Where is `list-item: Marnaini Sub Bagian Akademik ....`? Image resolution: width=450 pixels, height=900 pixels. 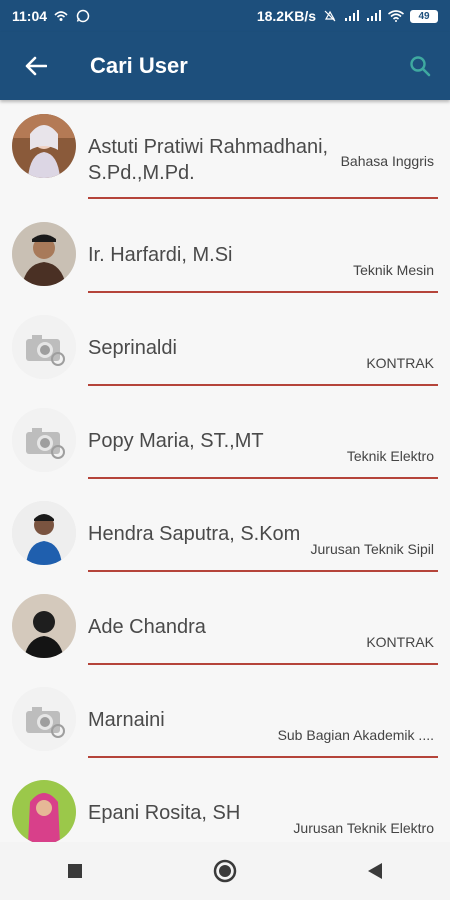
list-item: Marnaini Sub Bagian Akademik .... is located at coordinates (225, 719).